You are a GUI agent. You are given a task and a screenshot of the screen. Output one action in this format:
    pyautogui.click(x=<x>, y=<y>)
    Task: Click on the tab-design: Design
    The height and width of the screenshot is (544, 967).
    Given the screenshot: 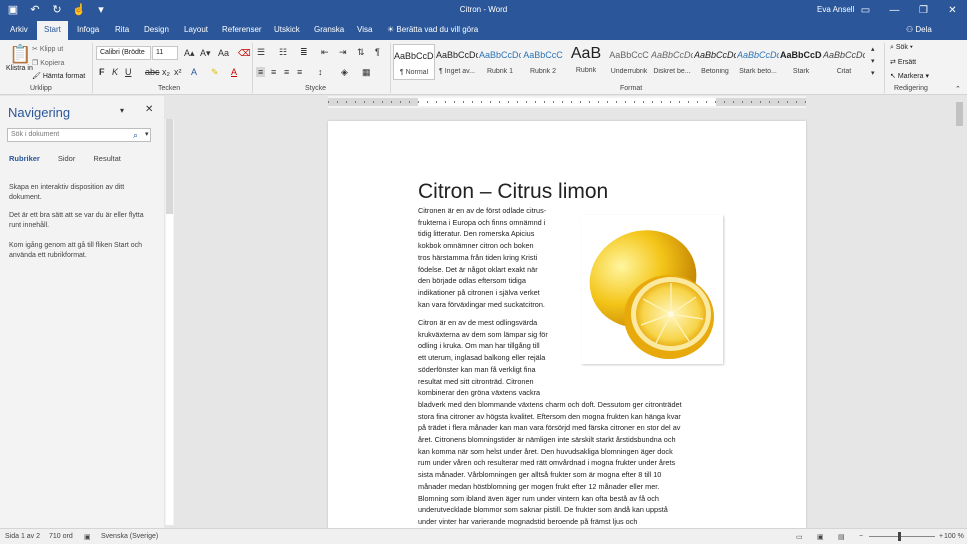 What is the action you would take?
    pyautogui.click(x=156, y=29)
    